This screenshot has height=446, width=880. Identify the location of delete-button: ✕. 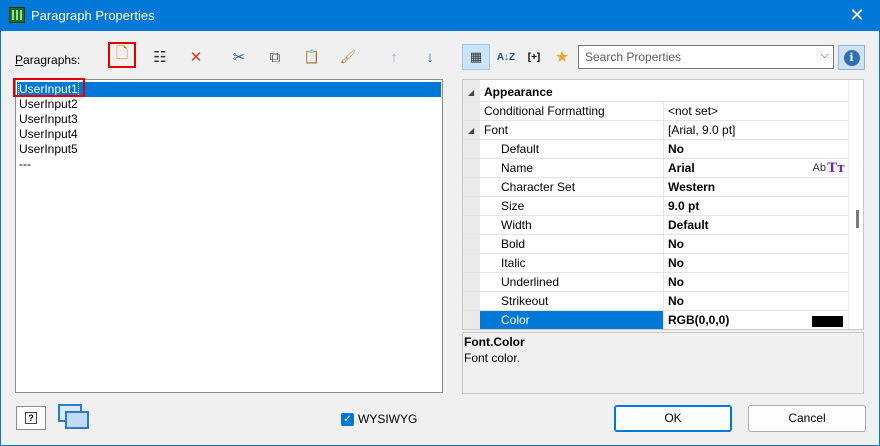
(196, 57).